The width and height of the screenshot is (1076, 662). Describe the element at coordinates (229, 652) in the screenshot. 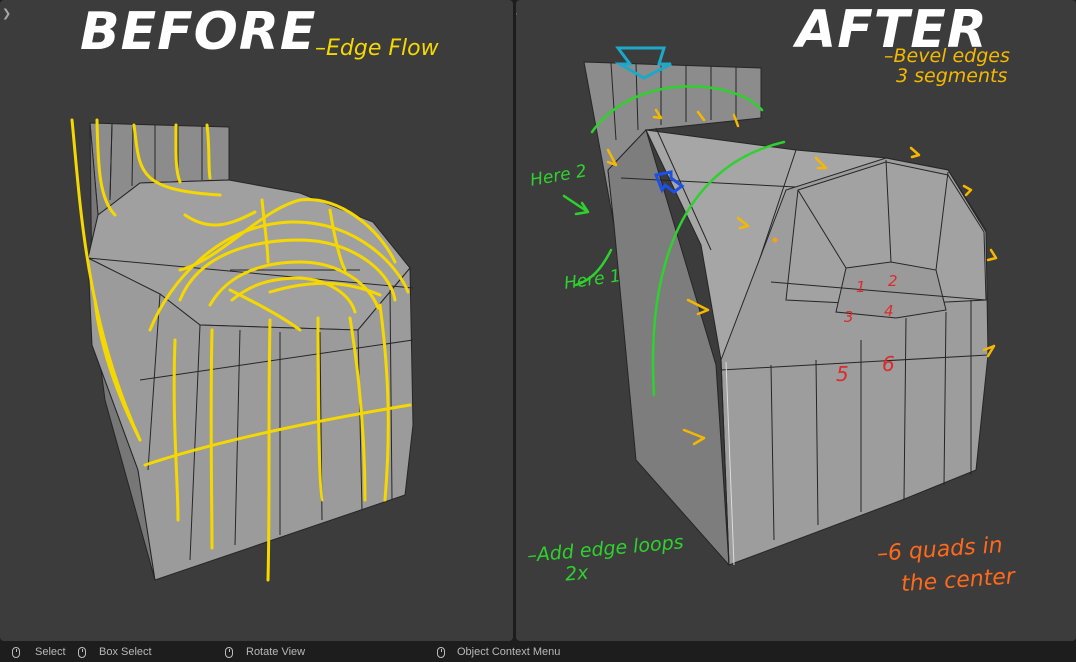

I see `mouse-middle-icon` at that location.